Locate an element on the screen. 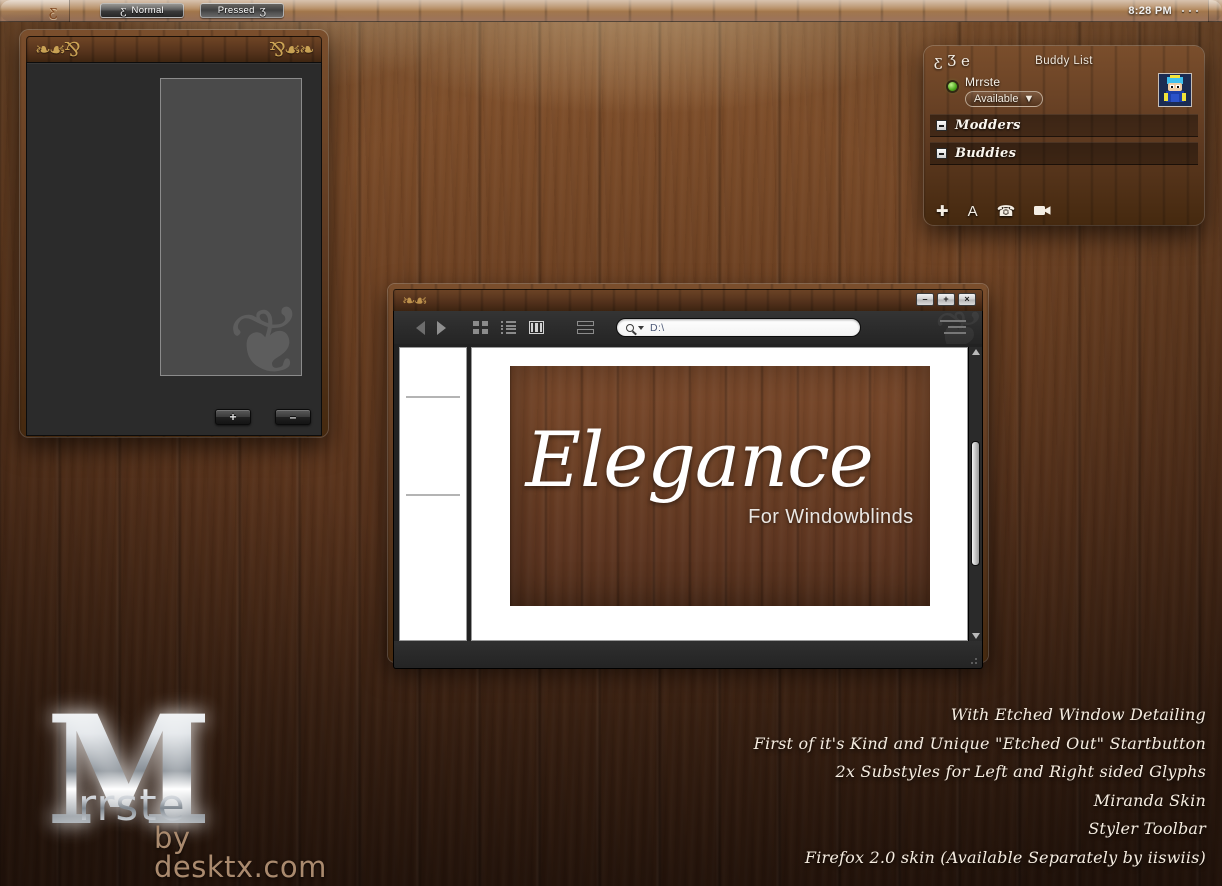 The image size is (1222, 886). start-button: ʒ is located at coordinates (35, 11).